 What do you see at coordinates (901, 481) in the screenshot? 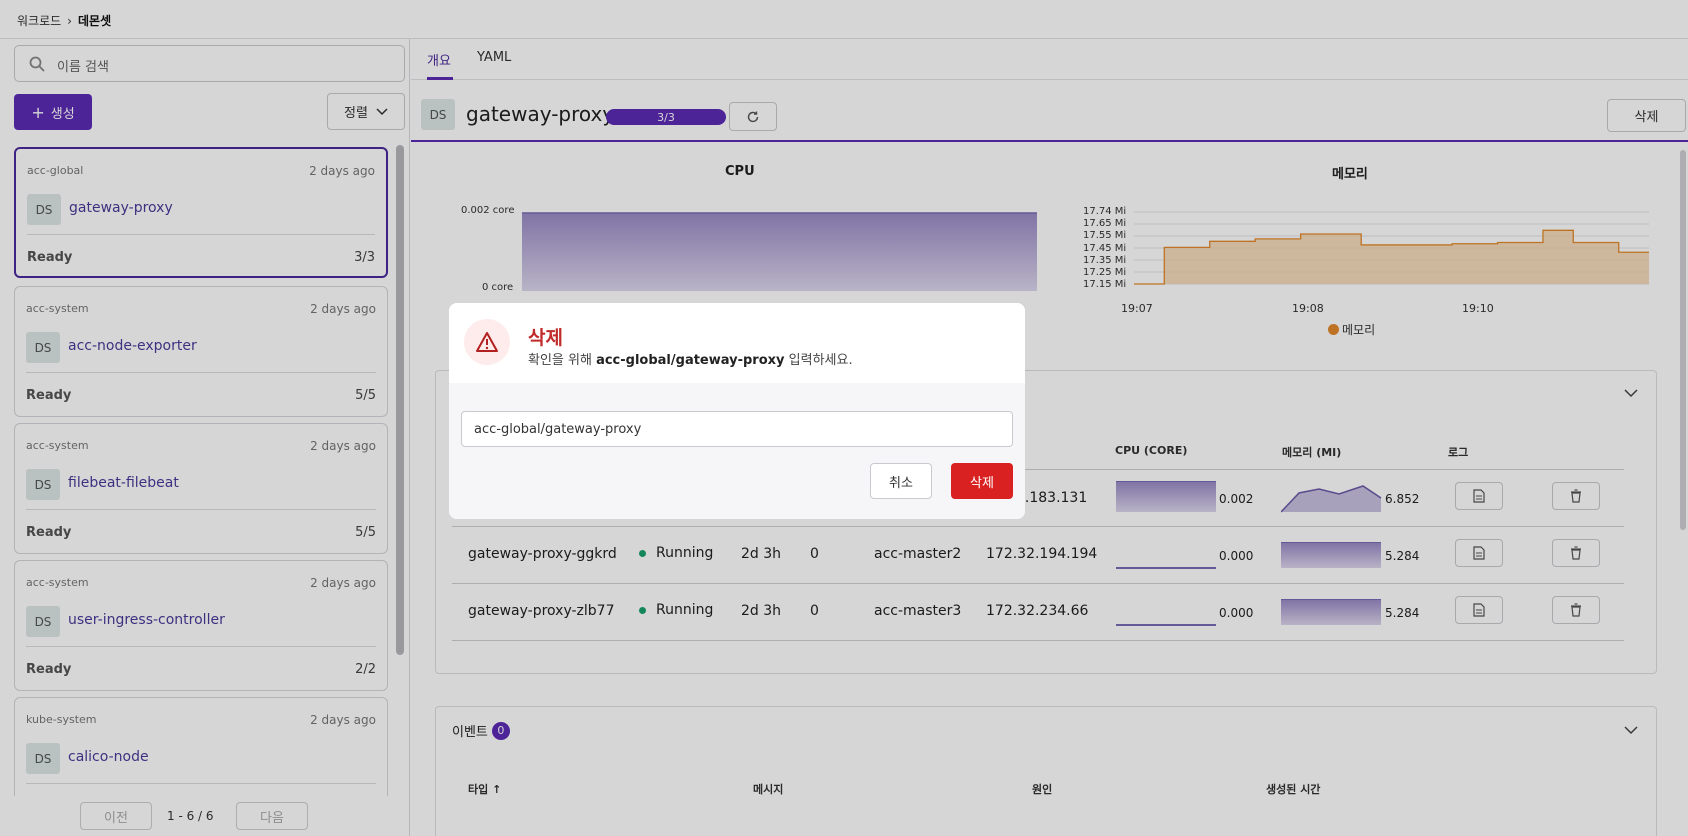
I see `cancel-button: 취소` at bounding box center [901, 481].